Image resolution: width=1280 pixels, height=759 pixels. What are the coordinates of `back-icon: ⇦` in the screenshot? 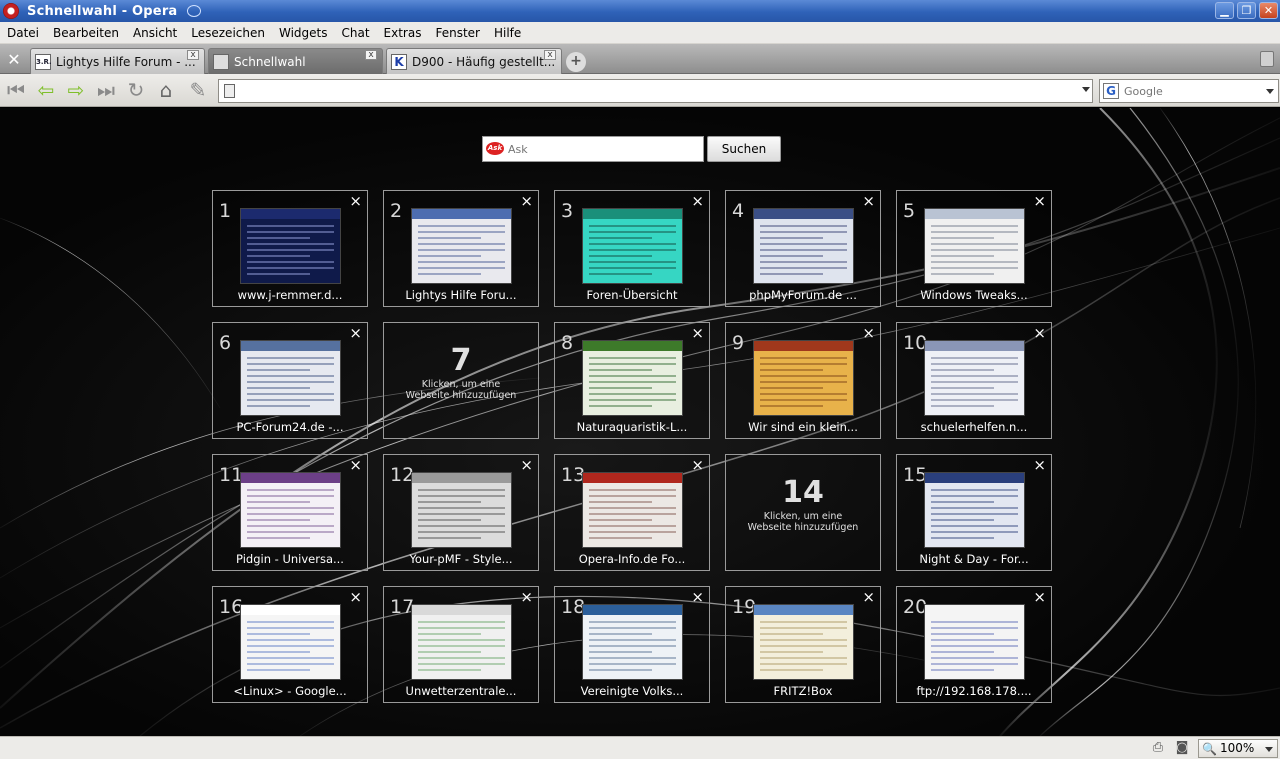 It's located at (46, 91).